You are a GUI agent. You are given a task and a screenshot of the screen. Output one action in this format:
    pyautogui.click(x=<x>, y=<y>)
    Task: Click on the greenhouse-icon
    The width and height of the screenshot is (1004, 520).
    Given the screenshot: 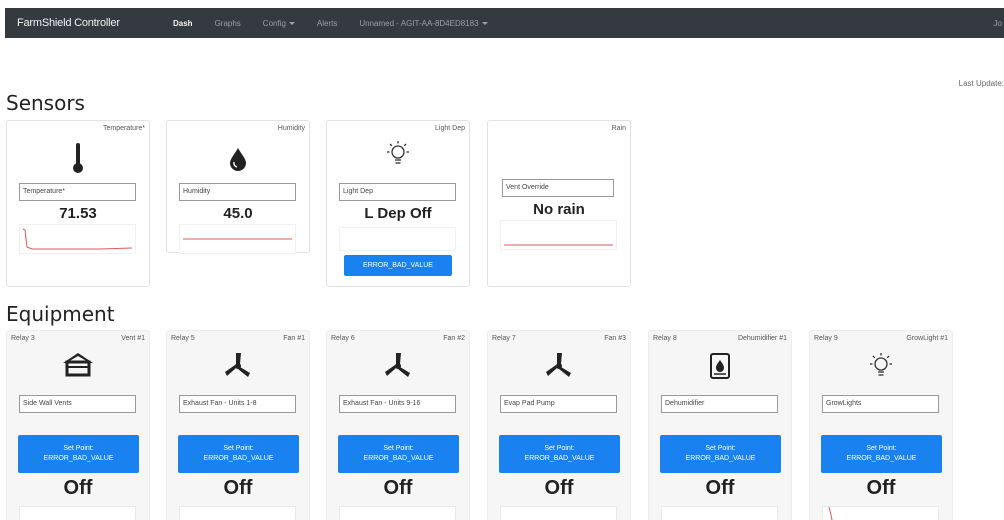 What is the action you would take?
    pyautogui.click(x=78, y=364)
    